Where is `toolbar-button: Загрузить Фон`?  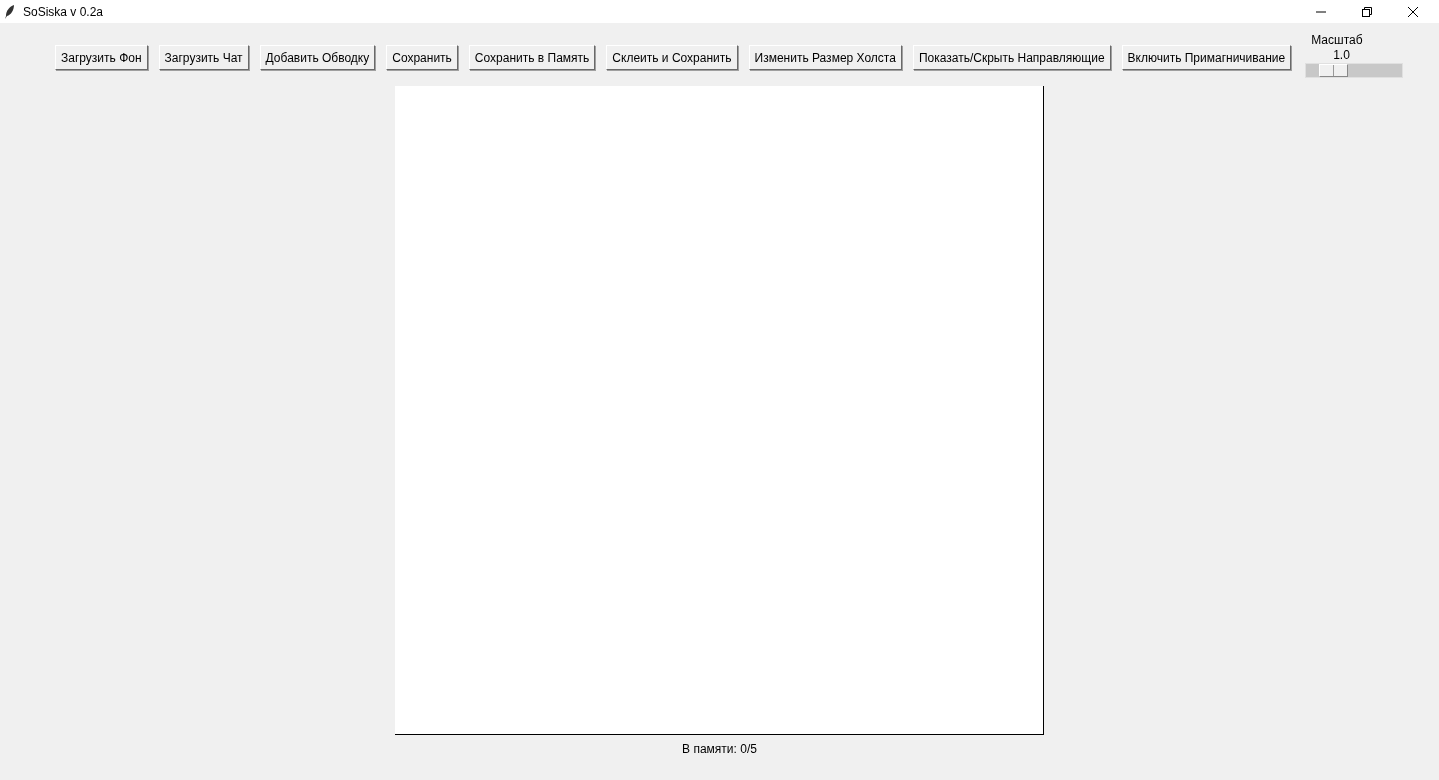 toolbar-button: Загрузить Фон is located at coordinates (101, 57).